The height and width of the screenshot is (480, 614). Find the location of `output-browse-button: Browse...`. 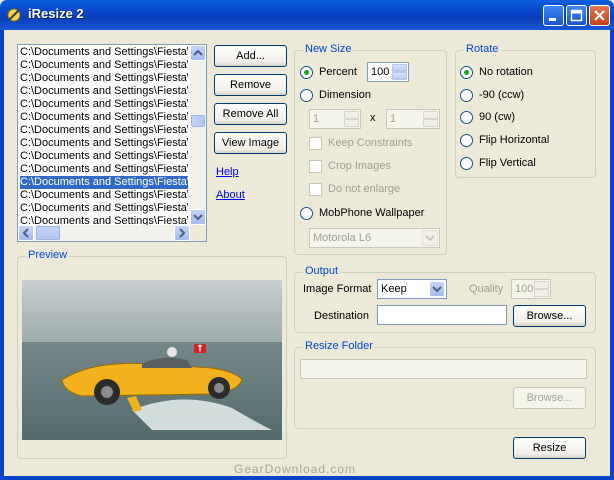

output-browse-button: Browse... is located at coordinates (549, 316).